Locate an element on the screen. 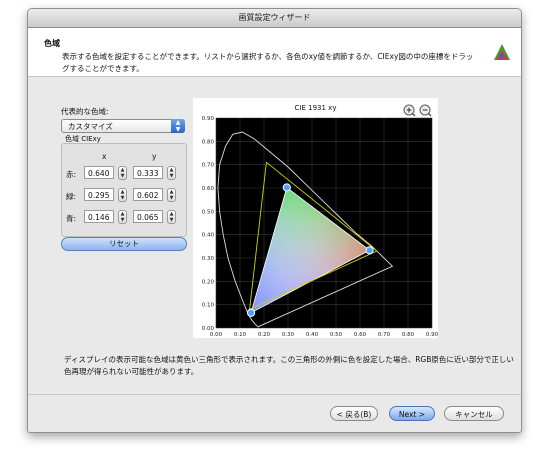 The height and width of the screenshot is (456, 540). back-button: < 戻る(B) is located at coordinates (354, 413).